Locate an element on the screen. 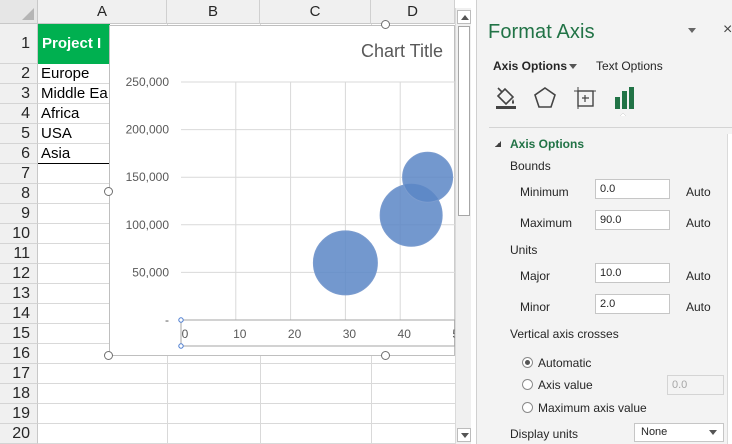 The height and width of the screenshot is (444, 732). y-tick-label: 150,000 is located at coordinates (148, 177).